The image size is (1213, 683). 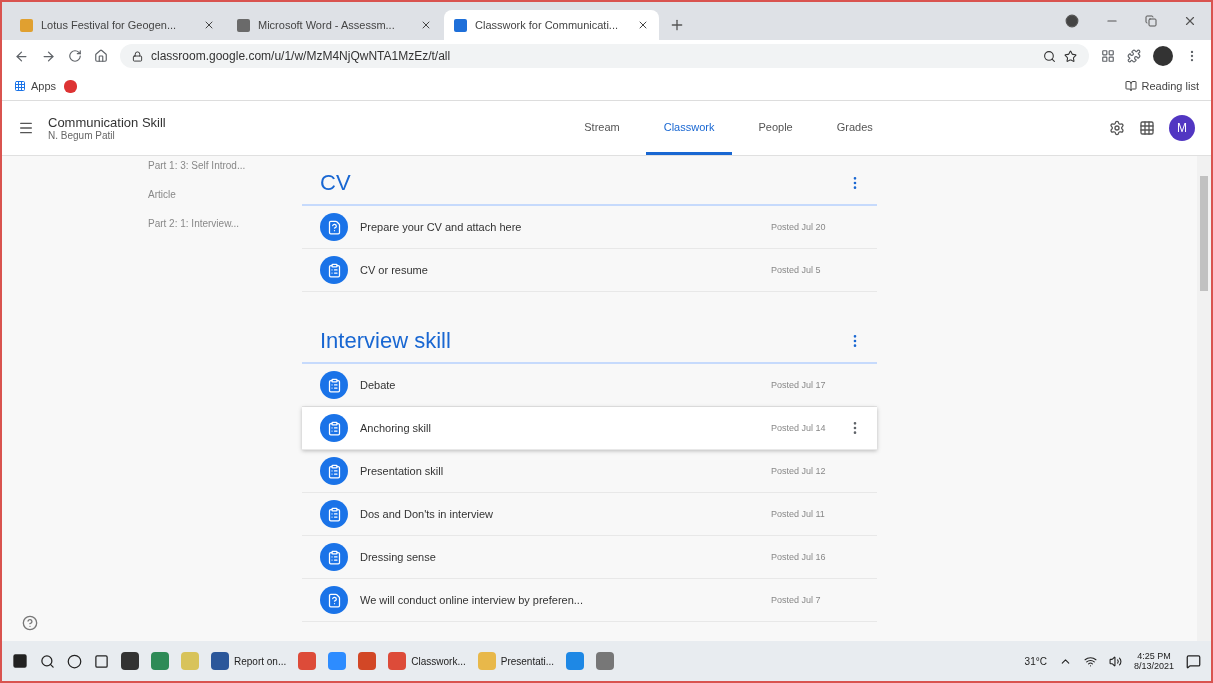 I want to click on profile-icon, so click(x=1072, y=21).